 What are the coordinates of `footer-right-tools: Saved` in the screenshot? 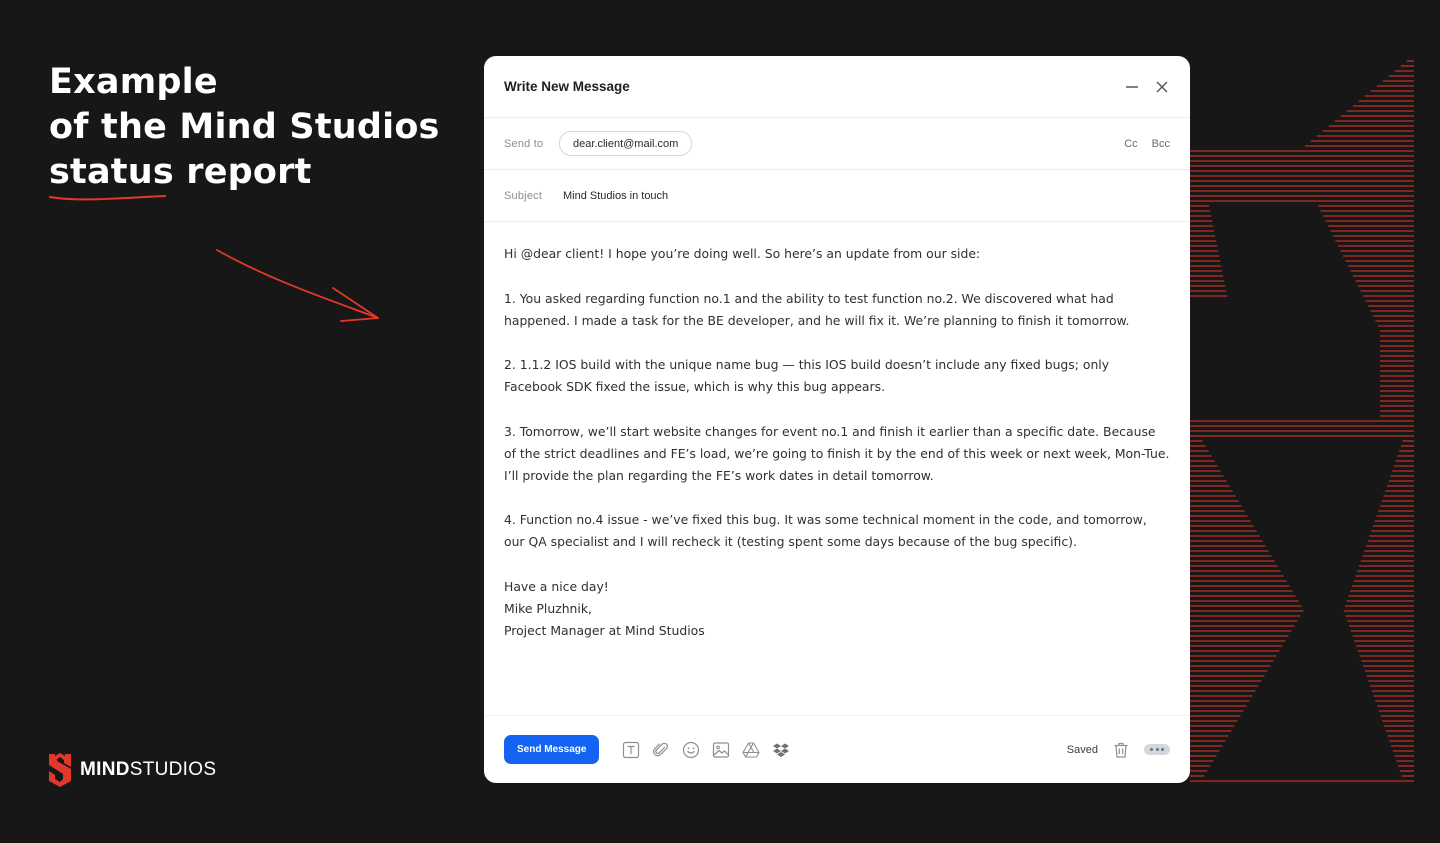 It's located at (1118, 750).